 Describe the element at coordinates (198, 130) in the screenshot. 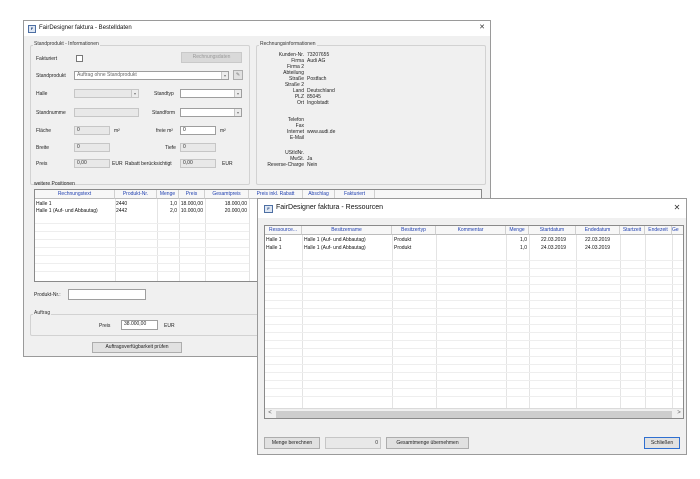

I see `frei-field: 0` at that location.